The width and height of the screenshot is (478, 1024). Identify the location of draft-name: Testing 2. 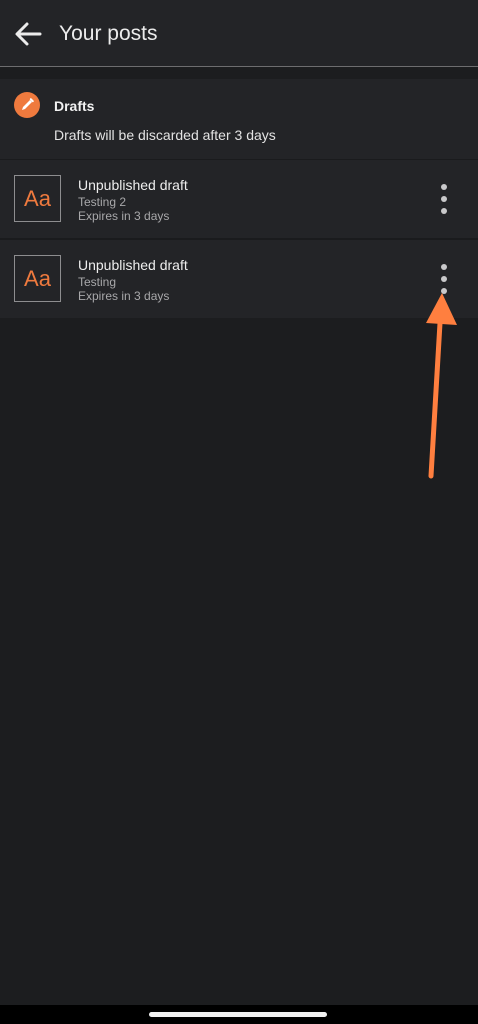
(102, 202).